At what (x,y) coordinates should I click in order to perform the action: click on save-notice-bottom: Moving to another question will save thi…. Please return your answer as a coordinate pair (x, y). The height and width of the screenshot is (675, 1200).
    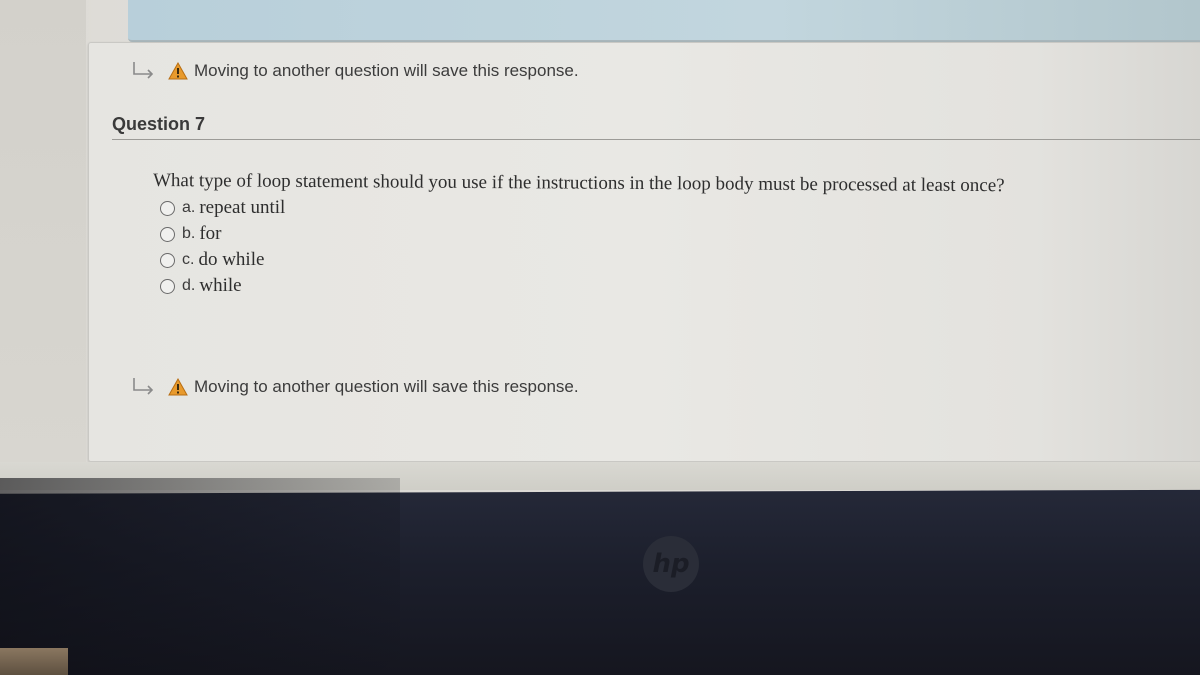
    Looking at the image, I should click on (354, 387).